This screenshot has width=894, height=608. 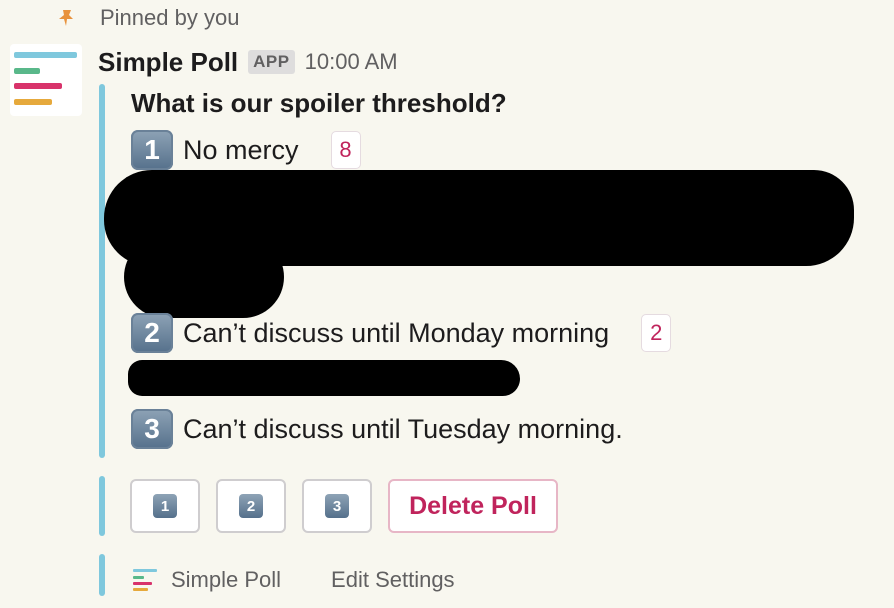 I want to click on poll-actions: 1 2 3 Delete Poll, so click(x=344, y=506).